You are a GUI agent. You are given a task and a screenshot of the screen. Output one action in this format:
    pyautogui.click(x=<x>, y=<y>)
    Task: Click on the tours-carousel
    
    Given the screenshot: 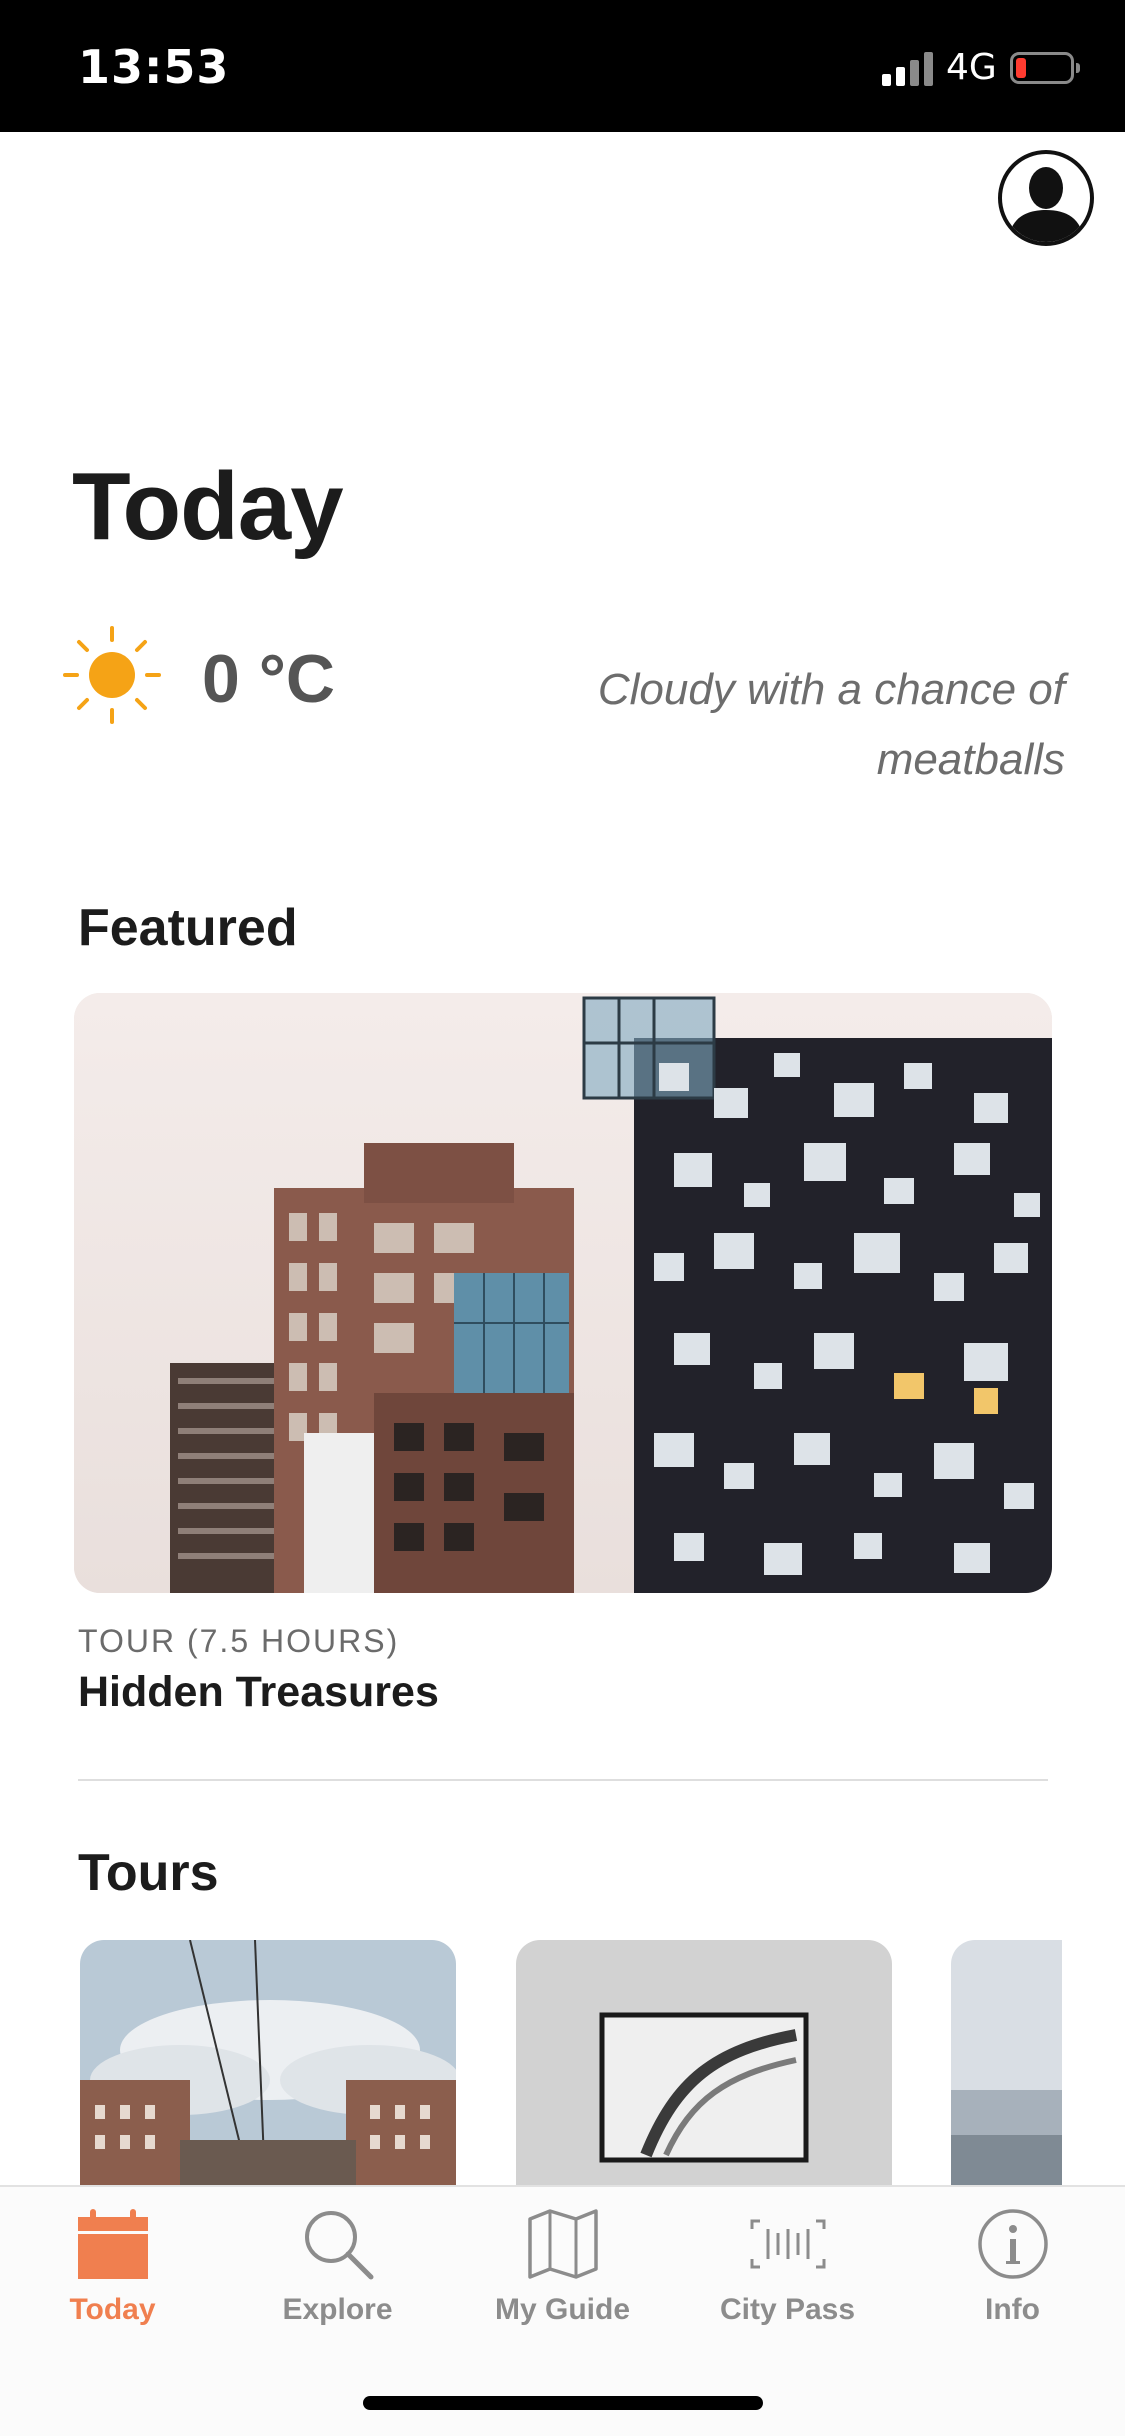 What is the action you would take?
    pyautogui.click(x=531, y=2062)
    